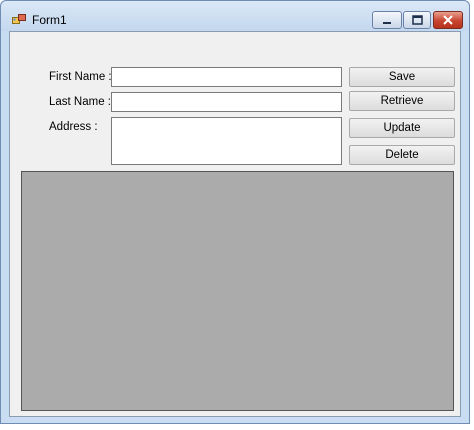  Describe the element at coordinates (402, 77) in the screenshot. I see `save-button: Save` at that location.